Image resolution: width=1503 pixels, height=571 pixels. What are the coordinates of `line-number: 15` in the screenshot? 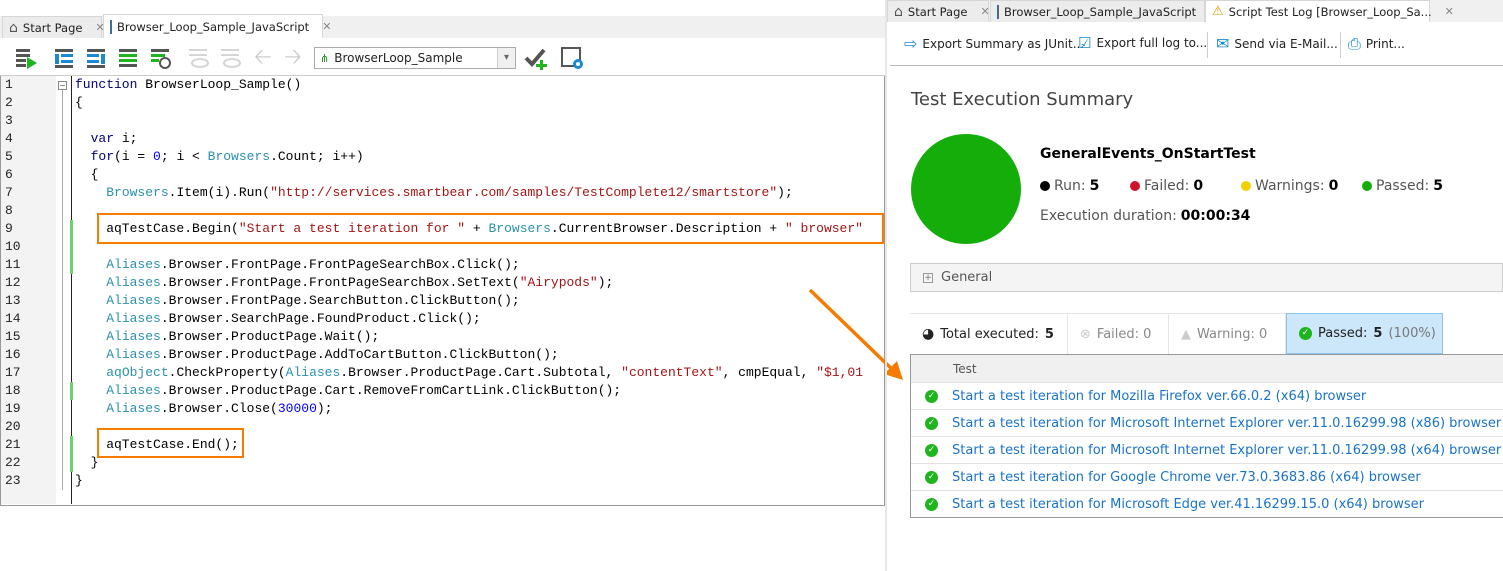 It's located at (13, 336).